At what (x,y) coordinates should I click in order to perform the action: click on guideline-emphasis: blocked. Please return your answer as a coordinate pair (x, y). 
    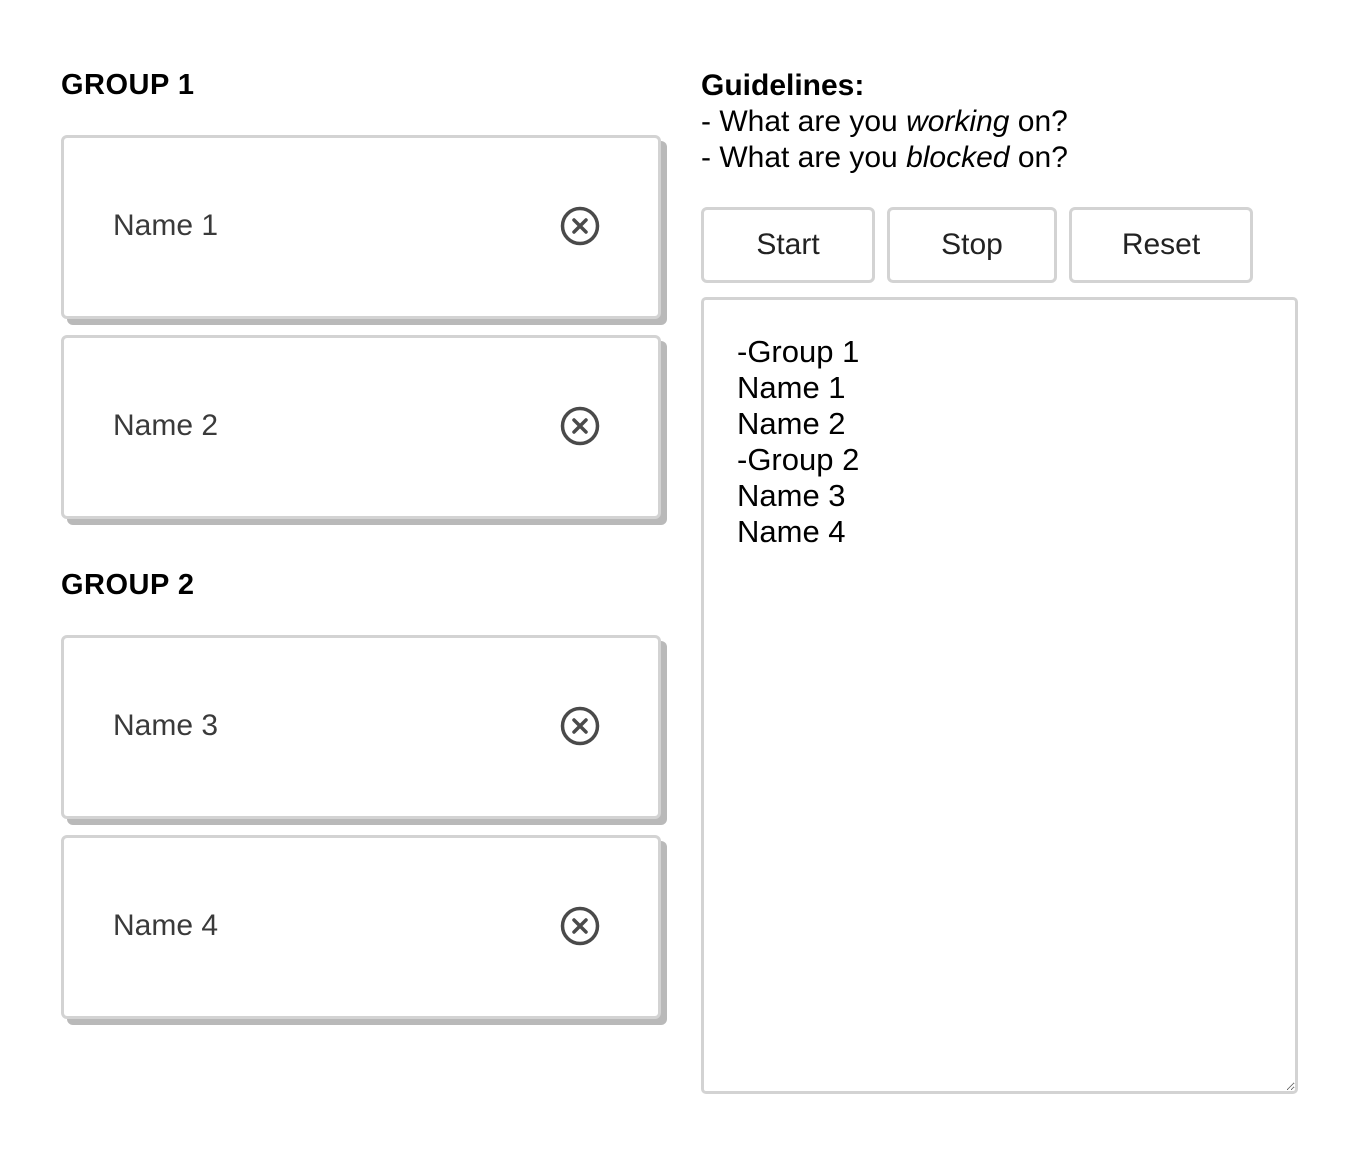
    Looking at the image, I should click on (958, 157).